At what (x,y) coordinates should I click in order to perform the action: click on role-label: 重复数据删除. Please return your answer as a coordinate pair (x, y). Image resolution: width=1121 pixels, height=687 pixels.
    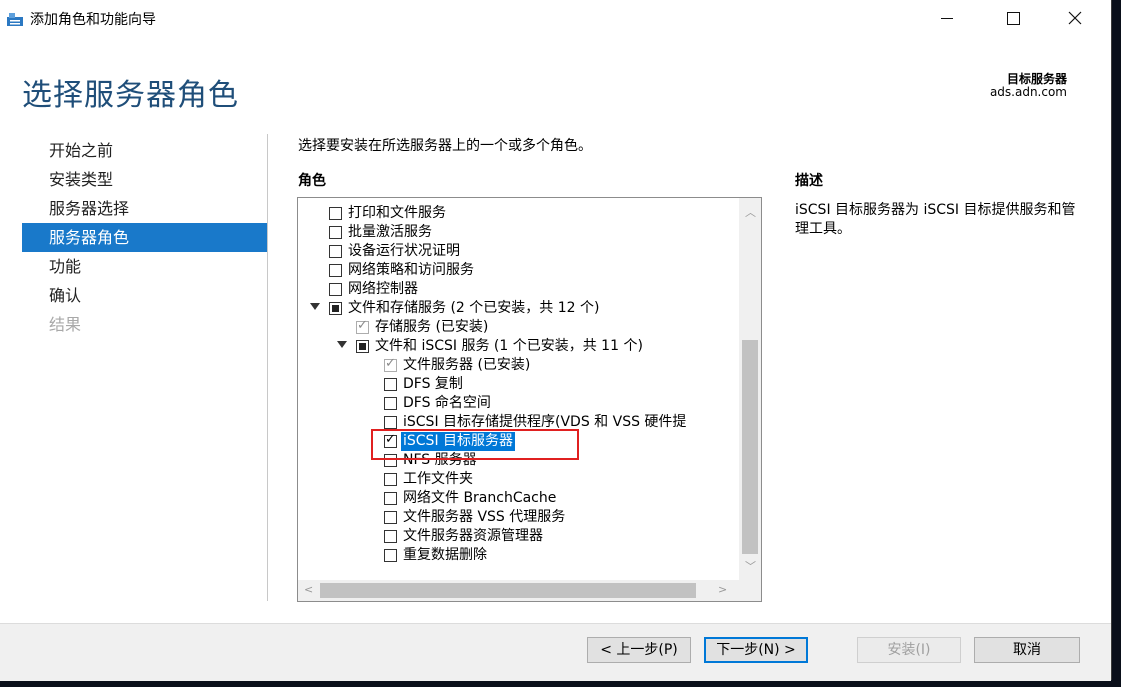
    Looking at the image, I should click on (445, 555).